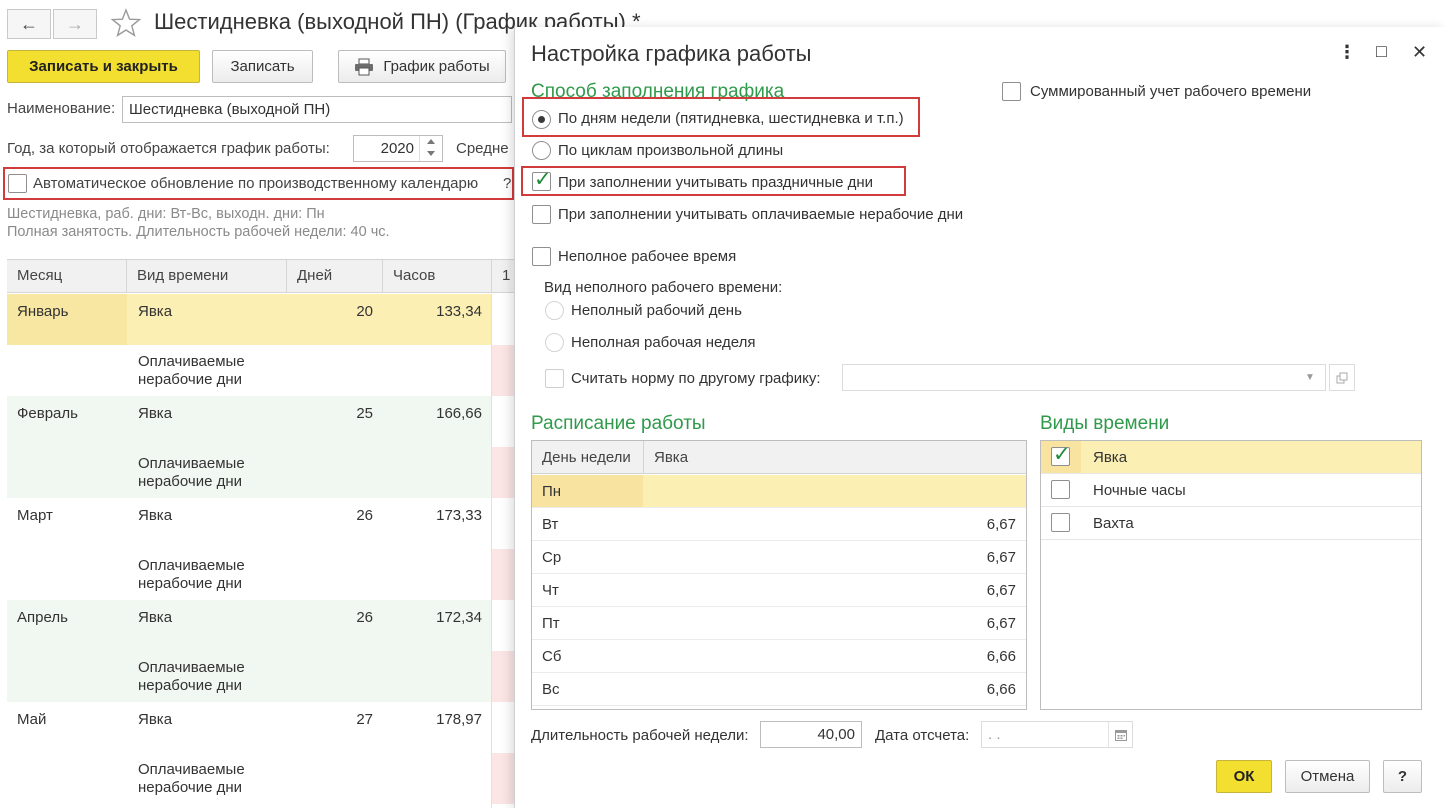 The image size is (1445, 808). I want to click on grid-right-border, so click(491, 551).